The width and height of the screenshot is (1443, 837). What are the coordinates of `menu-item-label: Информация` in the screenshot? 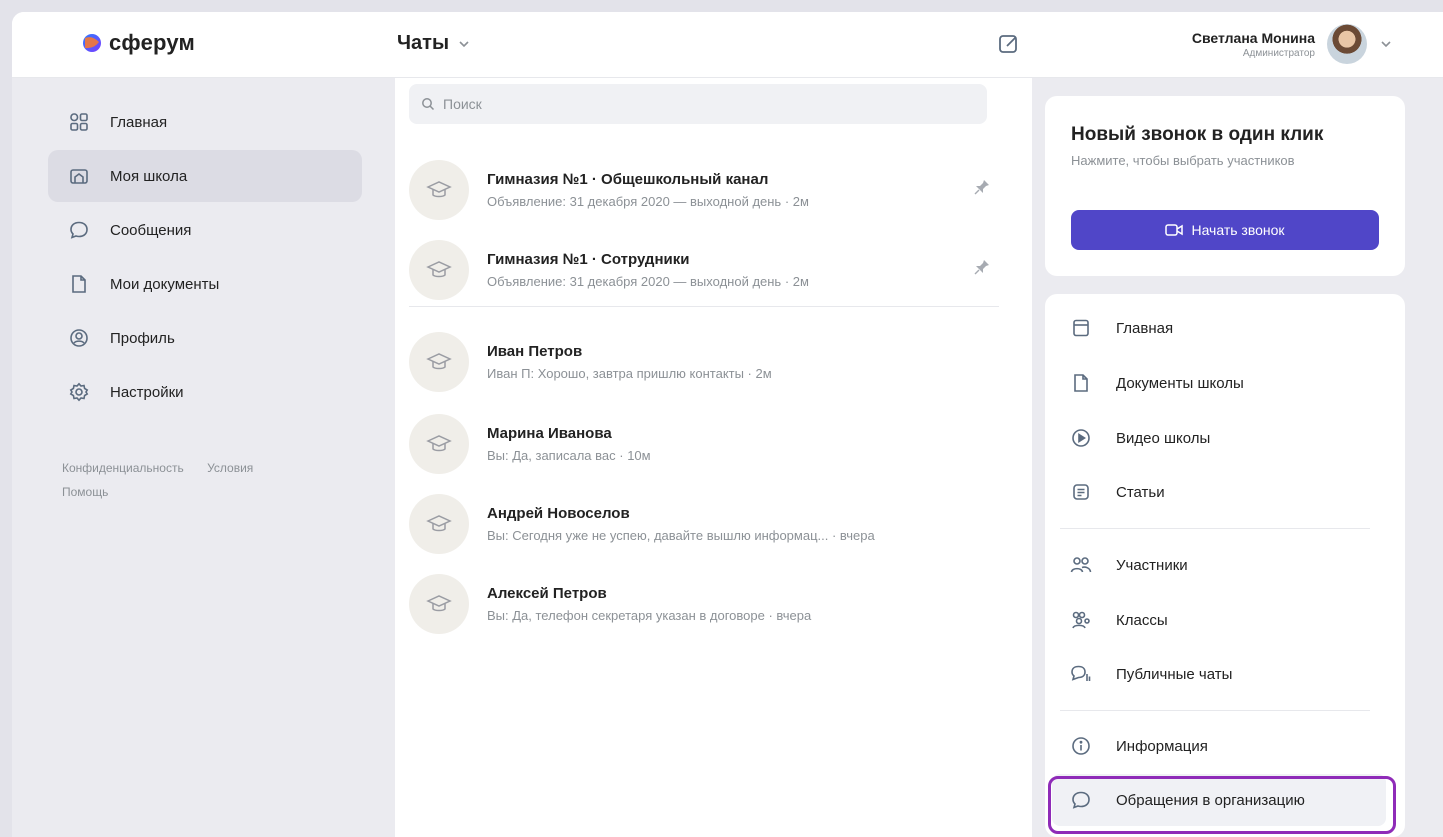 It's located at (1162, 746).